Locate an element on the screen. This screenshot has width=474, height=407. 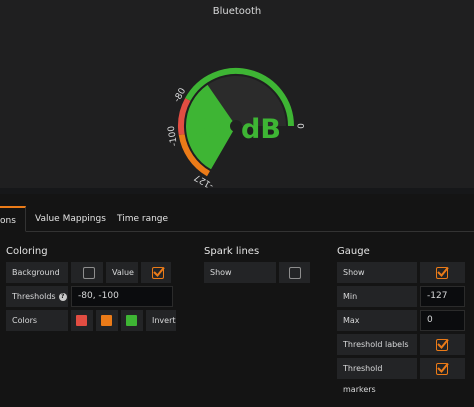
value-toggle-cell is located at coordinates (156, 272).